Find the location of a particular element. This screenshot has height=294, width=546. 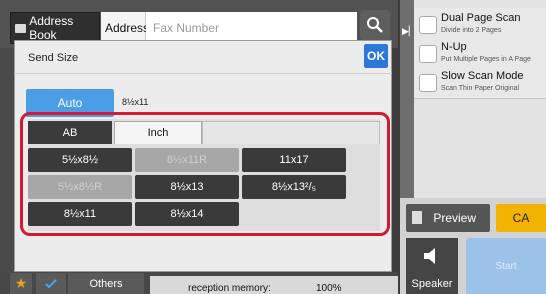

search-button is located at coordinates (375, 25).